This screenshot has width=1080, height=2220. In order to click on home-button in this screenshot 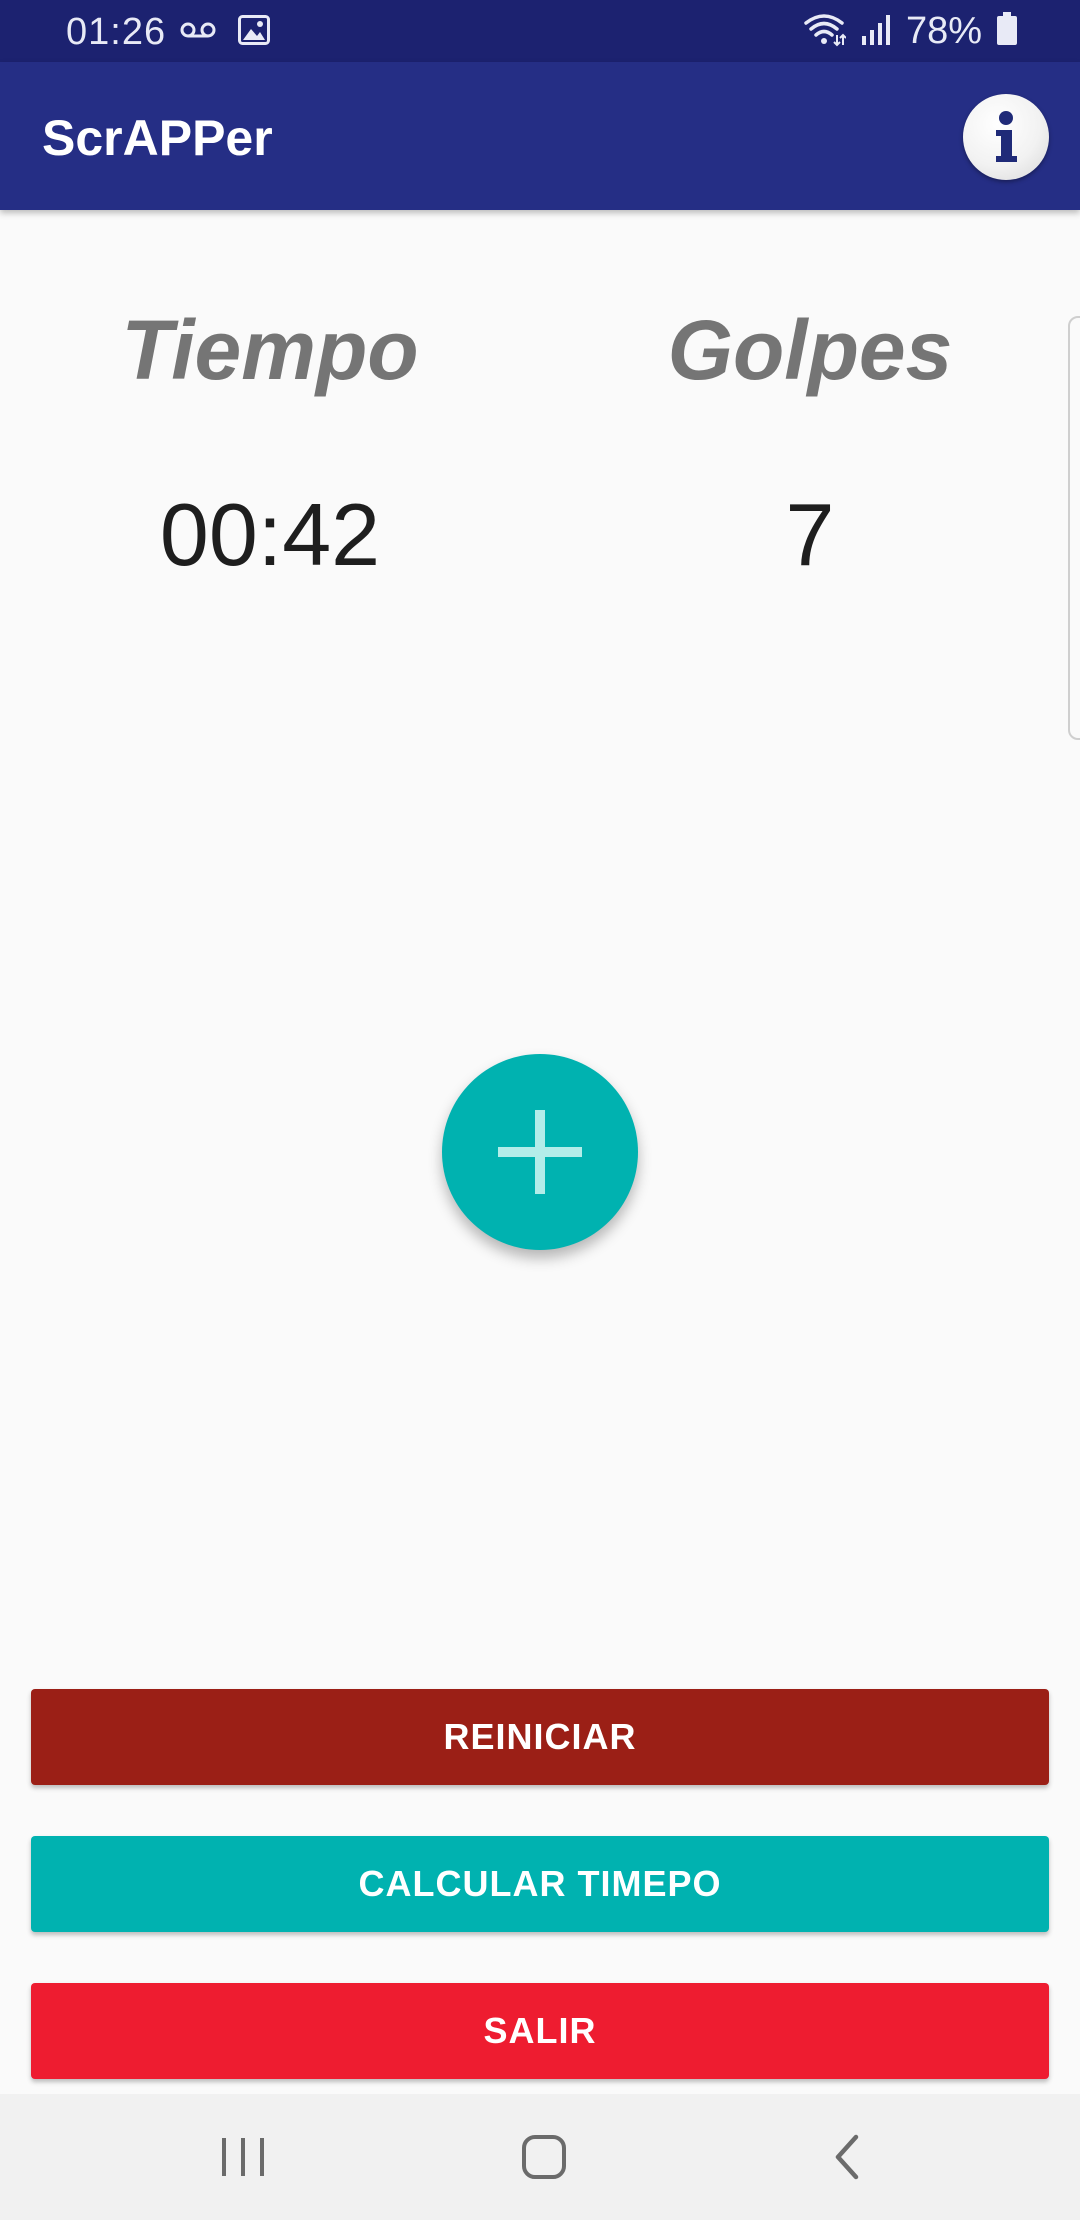, I will do `click(544, 2157)`.